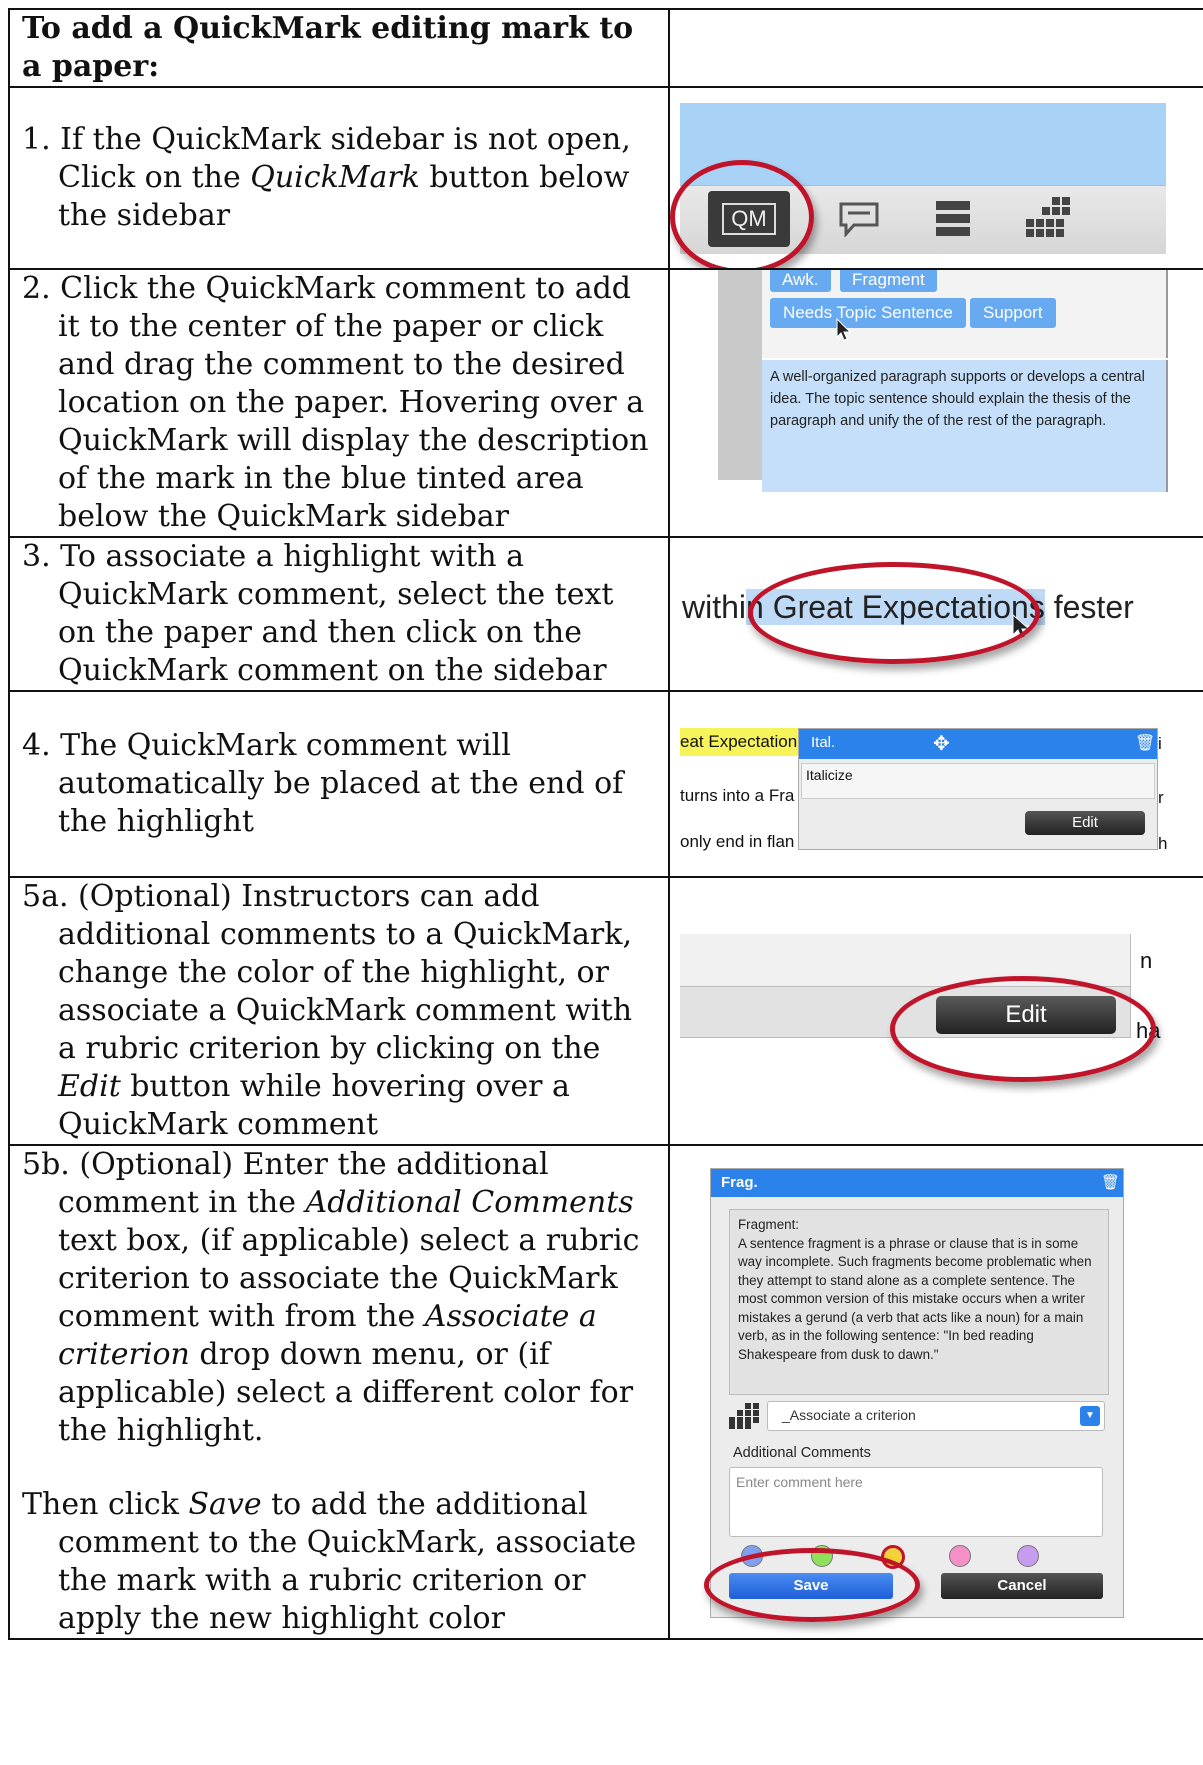  What do you see at coordinates (737, 795) in the screenshot?
I see `paper-line-2: turns into a Fra` at bounding box center [737, 795].